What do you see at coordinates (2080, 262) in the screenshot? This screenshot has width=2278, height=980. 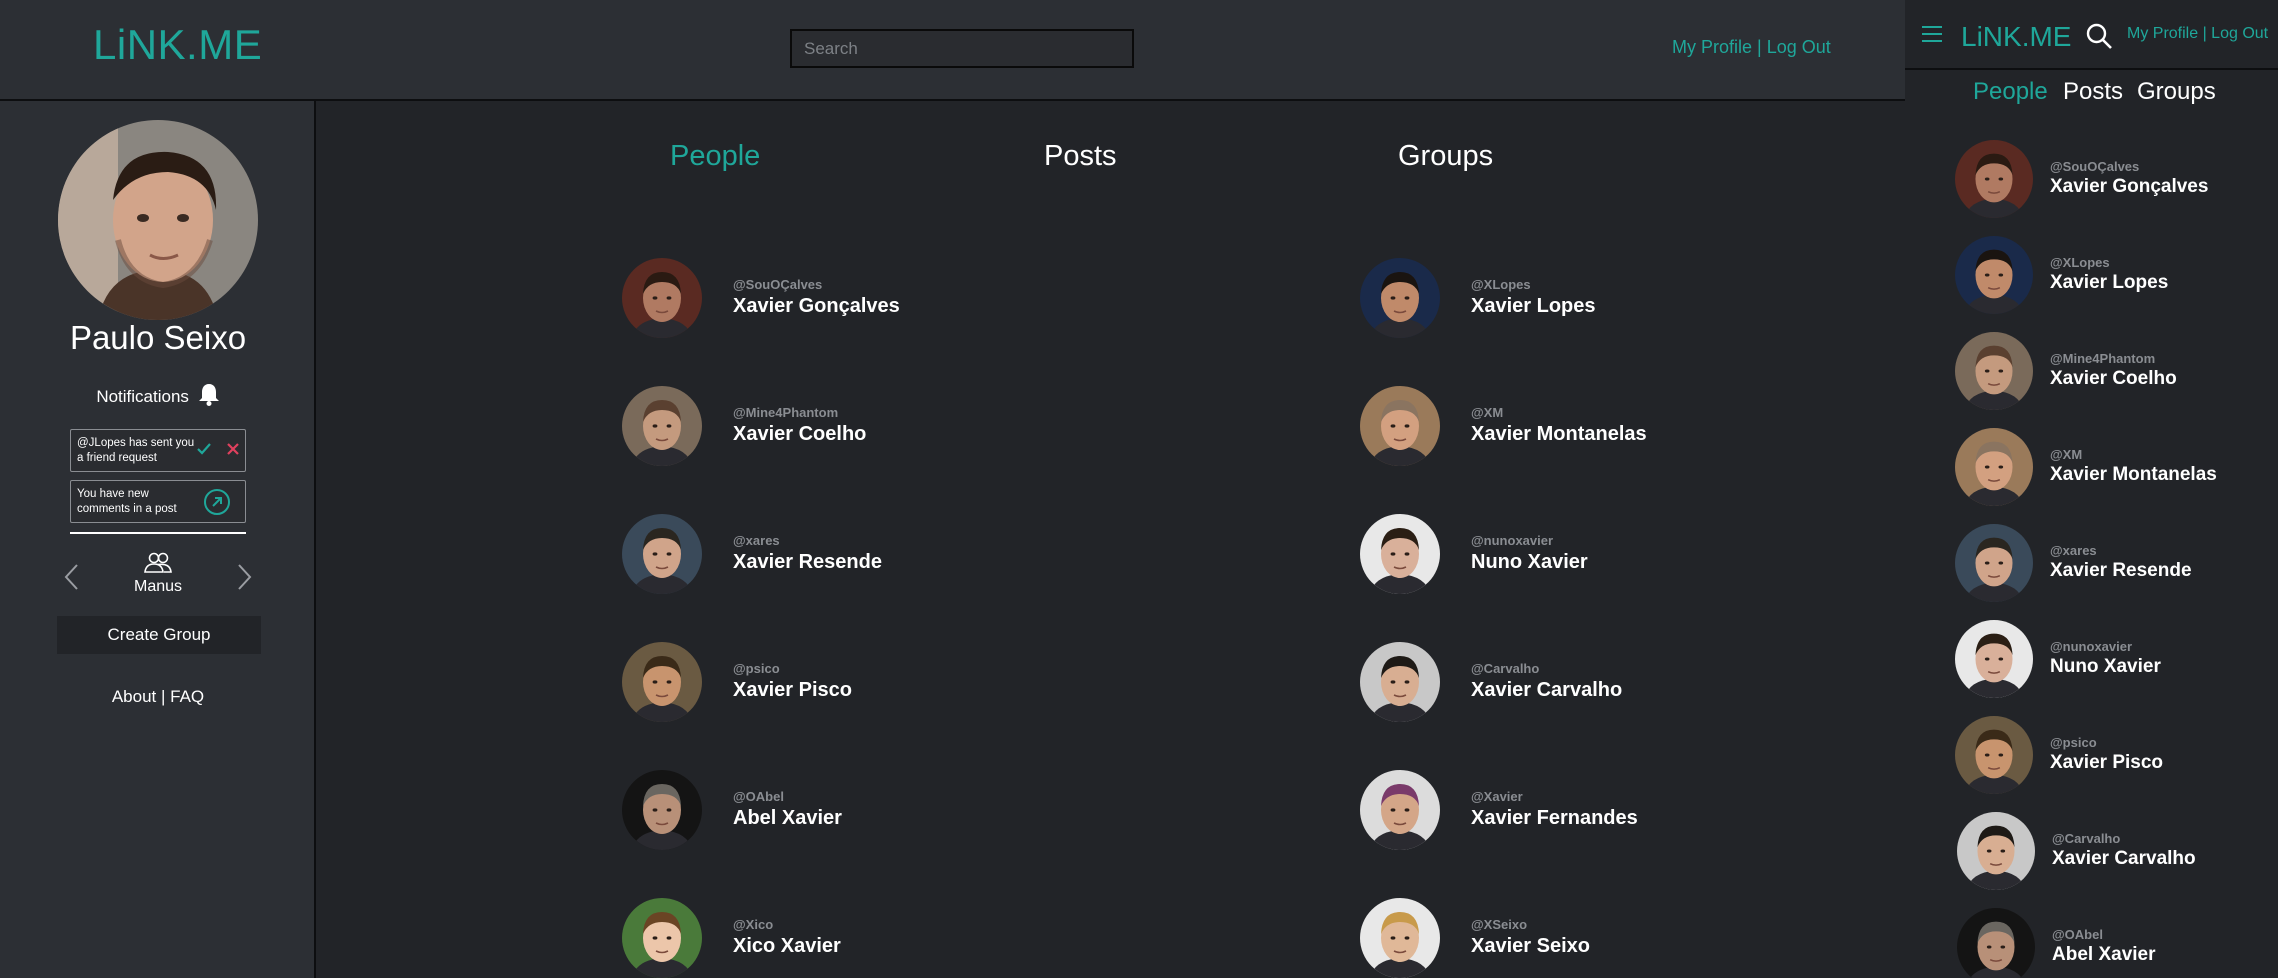 I see `person-handle: @XLopes` at bounding box center [2080, 262].